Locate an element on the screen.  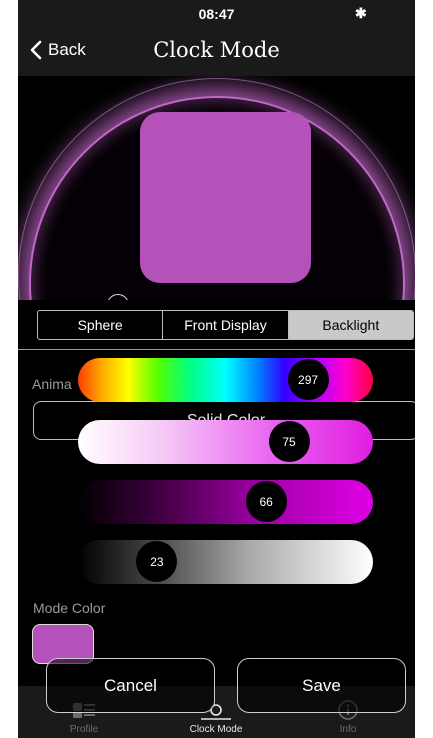
saturation-slider-thumb: 75 is located at coordinates (289, 441).